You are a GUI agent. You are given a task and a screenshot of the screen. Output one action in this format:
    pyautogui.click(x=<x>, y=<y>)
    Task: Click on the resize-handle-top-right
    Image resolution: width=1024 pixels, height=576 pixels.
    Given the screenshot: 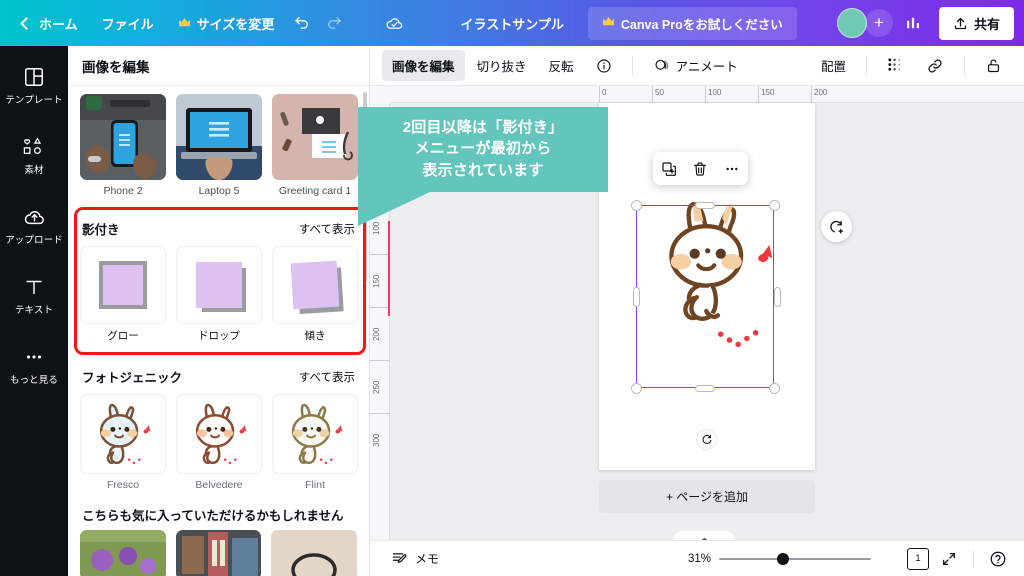 What is the action you would take?
    pyautogui.click(x=774, y=205)
    